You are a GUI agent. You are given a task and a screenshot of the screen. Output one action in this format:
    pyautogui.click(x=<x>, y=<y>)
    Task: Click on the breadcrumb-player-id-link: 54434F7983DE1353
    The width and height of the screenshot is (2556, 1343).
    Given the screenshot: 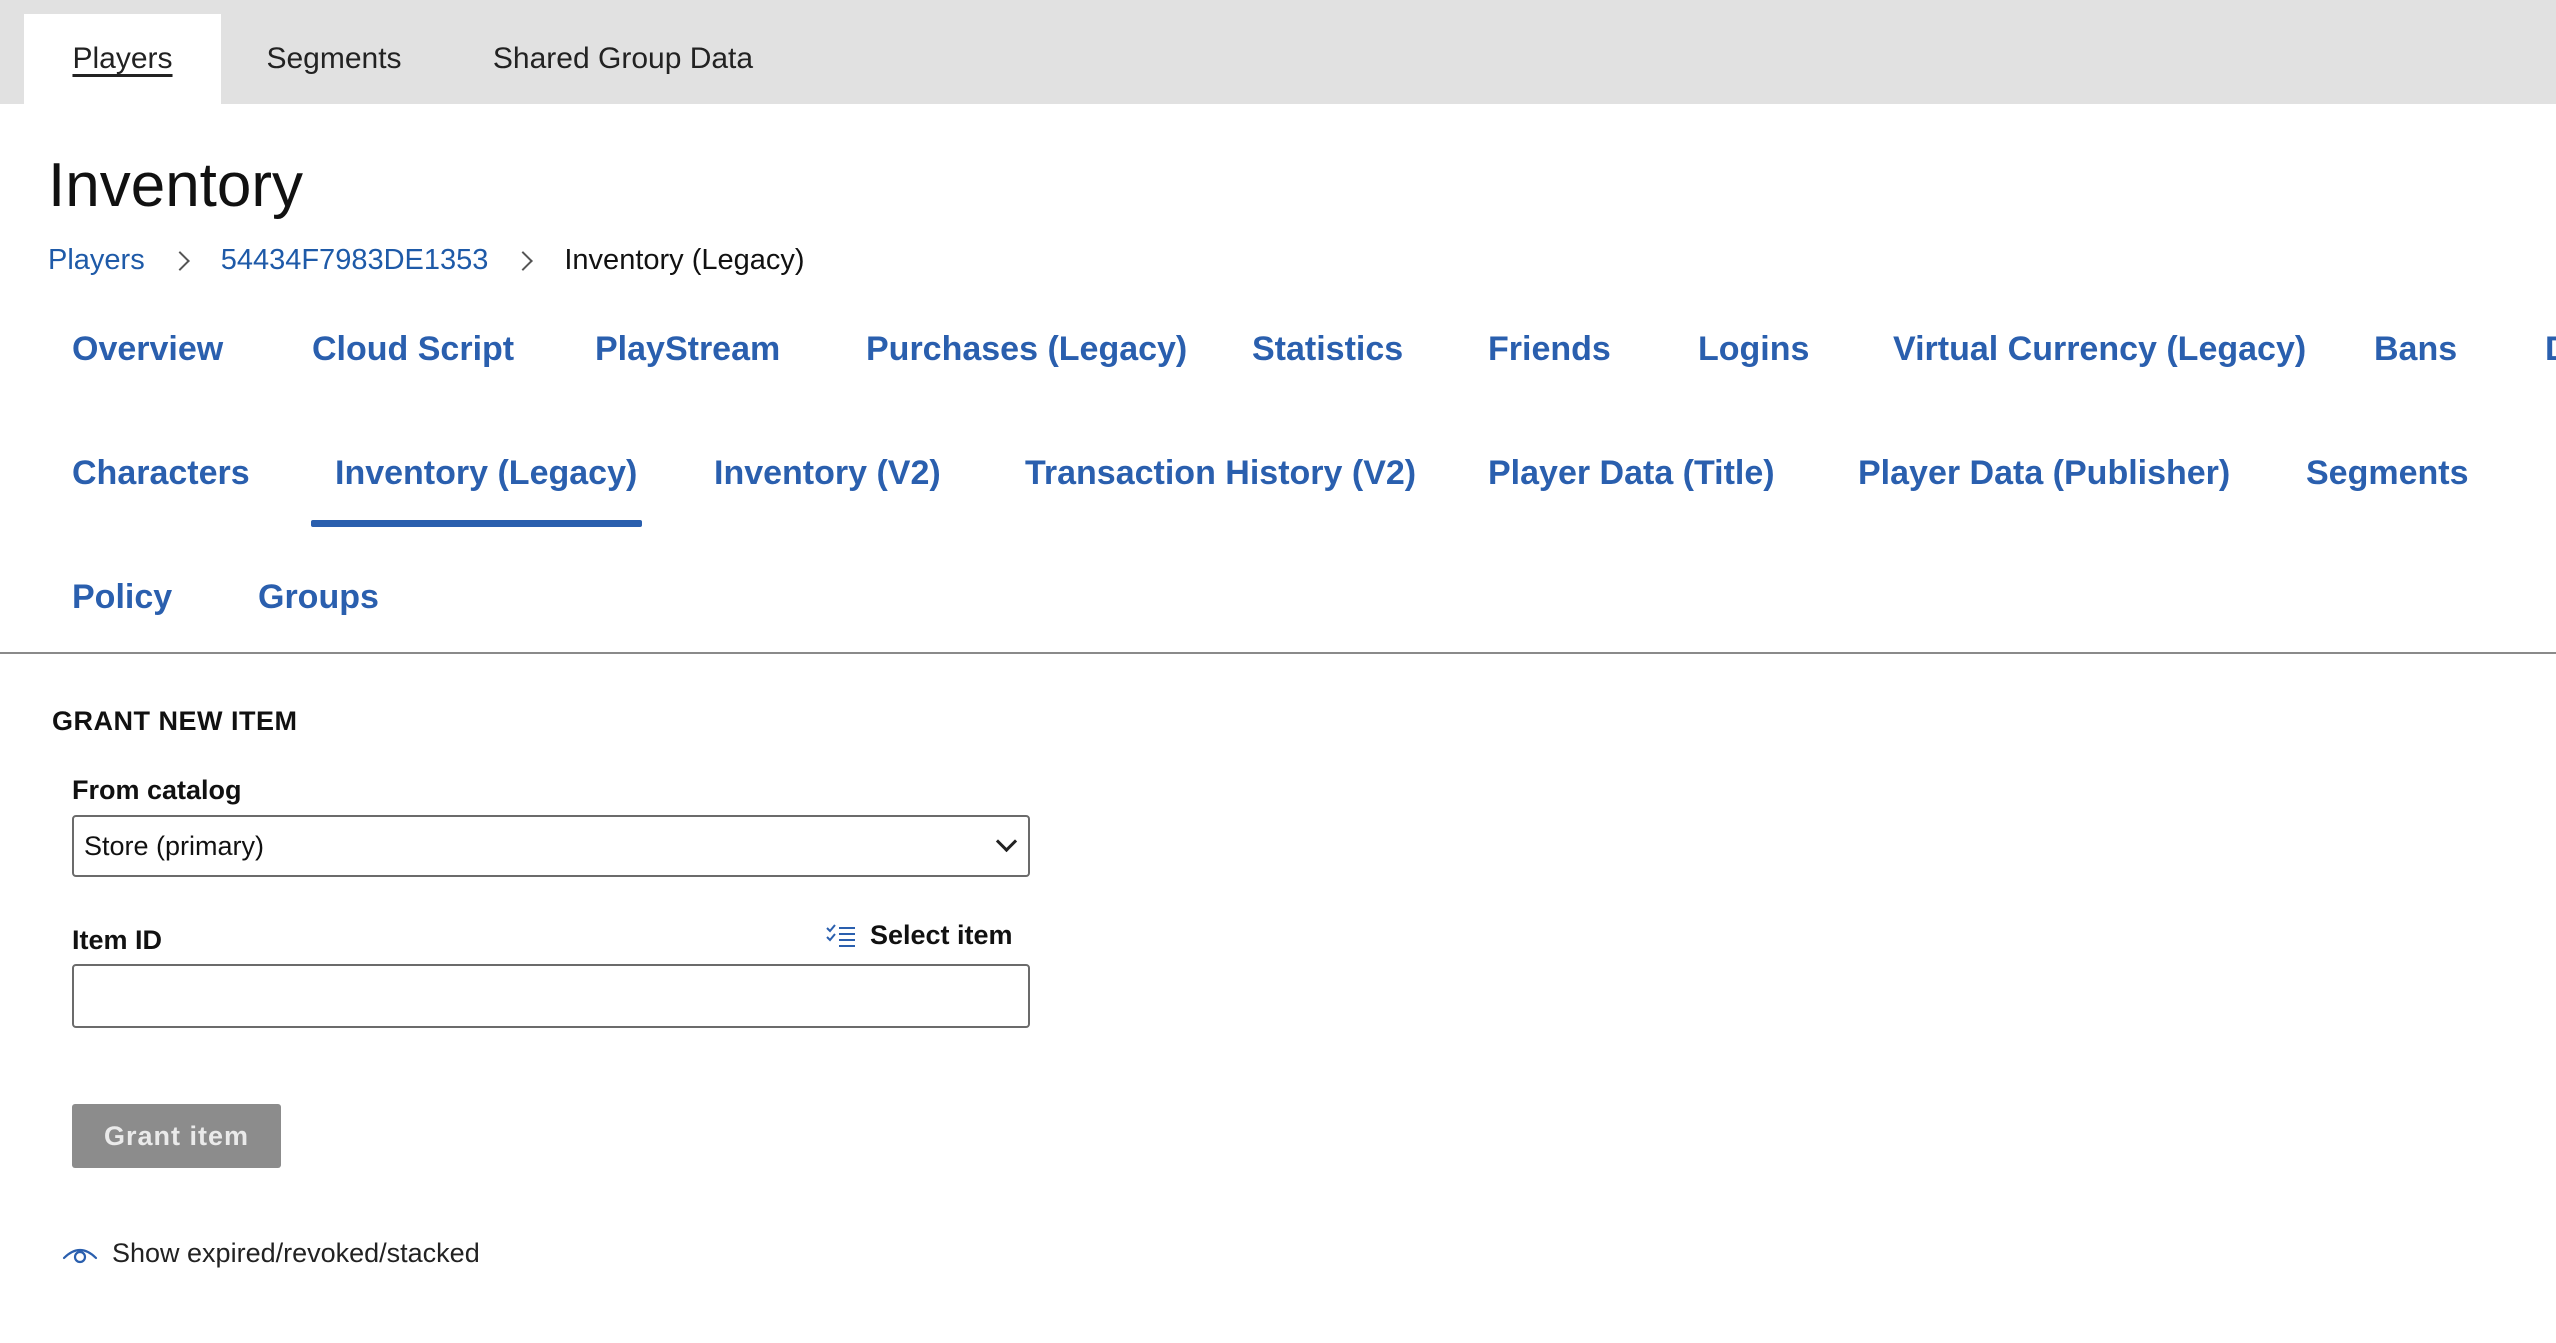 What is the action you would take?
    pyautogui.click(x=355, y=260)
    